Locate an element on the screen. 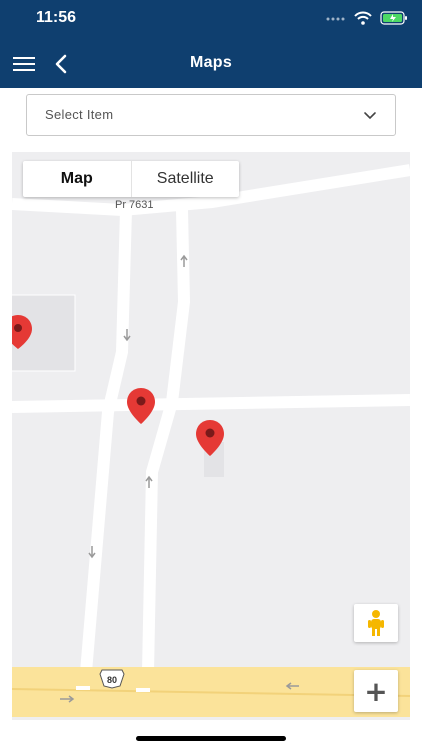  street-view-button is located at coordinates (376, 623).